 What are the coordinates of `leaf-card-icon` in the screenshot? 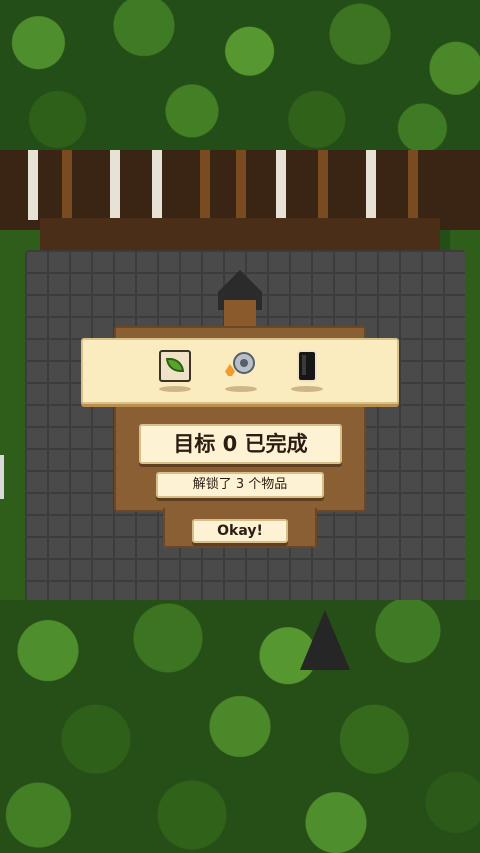 It's located at (175, 366).